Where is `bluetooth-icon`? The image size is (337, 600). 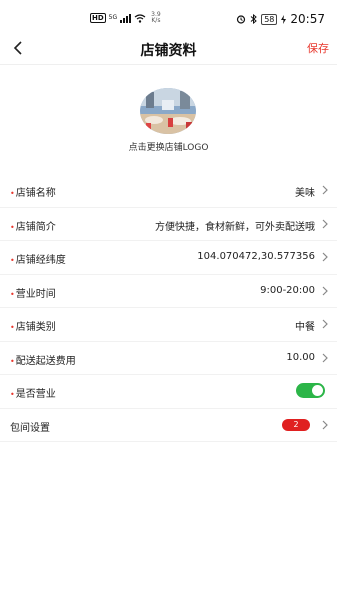 bluetooth-icon is located at coordinates (253, 19).